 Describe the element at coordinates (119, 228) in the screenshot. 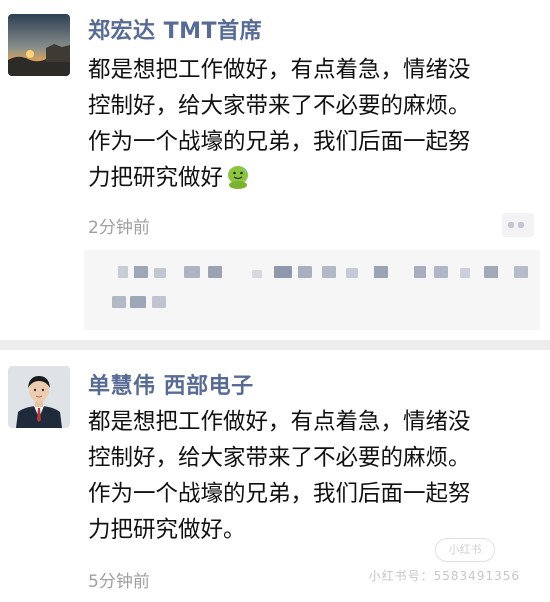

I see `post-time: 2分钟前` at that location.